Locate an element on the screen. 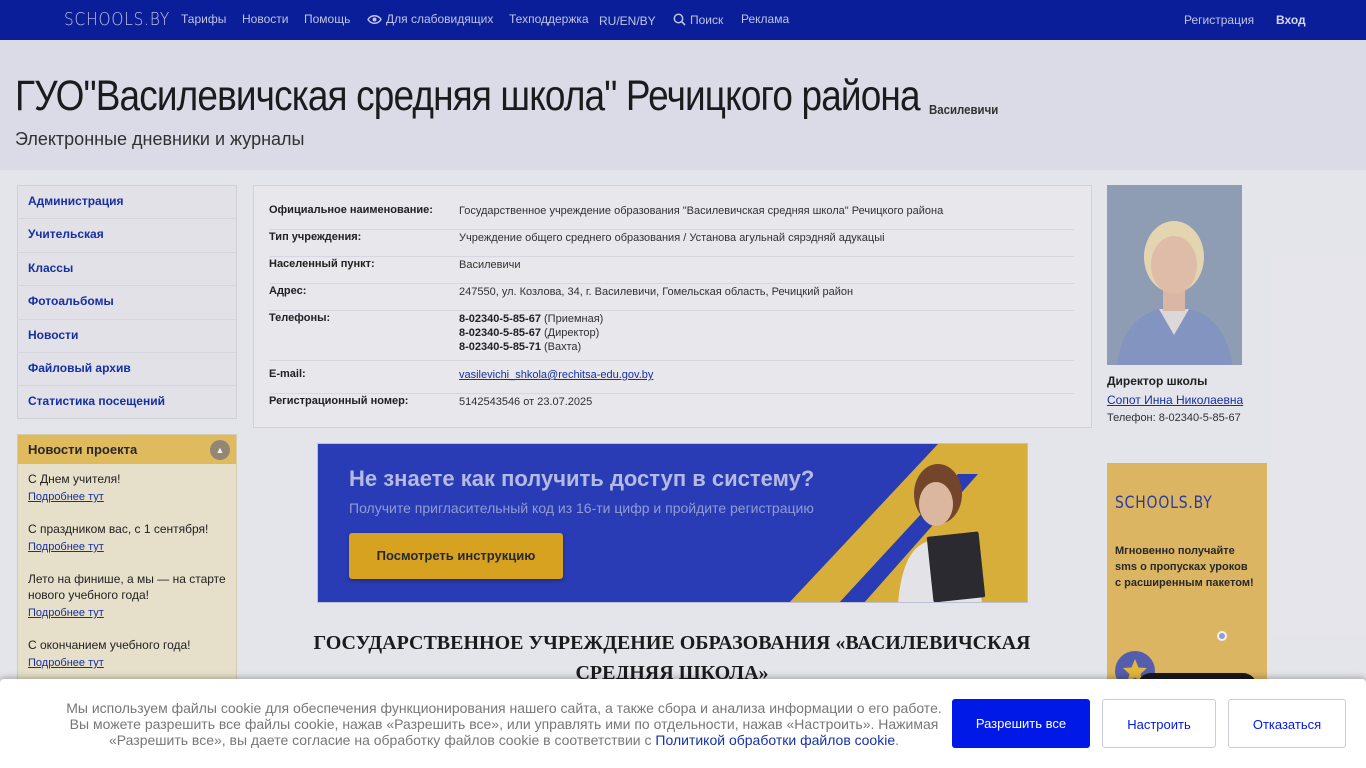  search-icon is located at coordinates (679, 19).